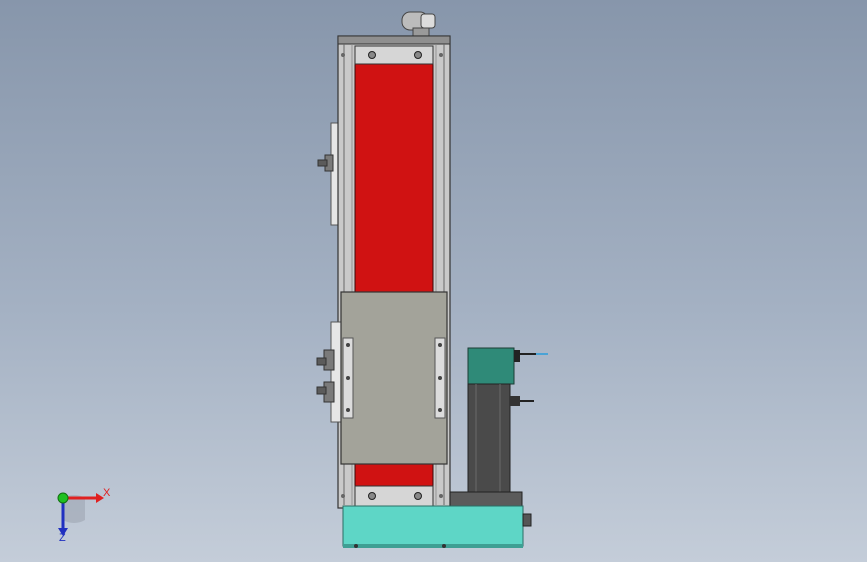  I want to click on carriage, so click(394, 378).